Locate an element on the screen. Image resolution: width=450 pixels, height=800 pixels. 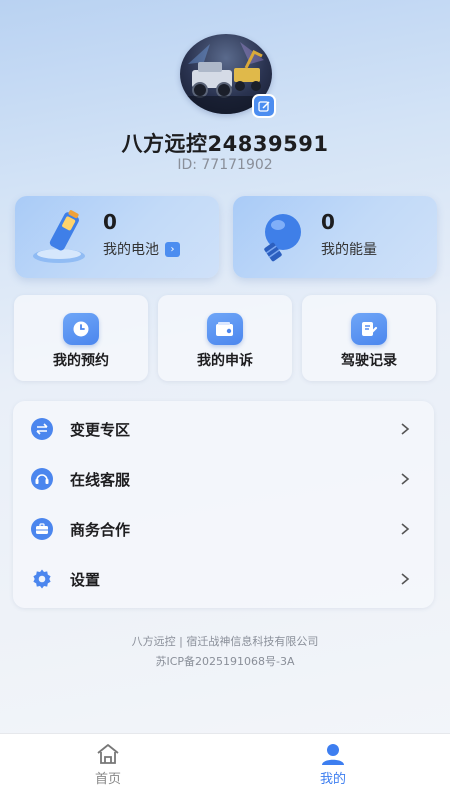
menu-item-settings: 设置 is located at coordinates (223, 579).